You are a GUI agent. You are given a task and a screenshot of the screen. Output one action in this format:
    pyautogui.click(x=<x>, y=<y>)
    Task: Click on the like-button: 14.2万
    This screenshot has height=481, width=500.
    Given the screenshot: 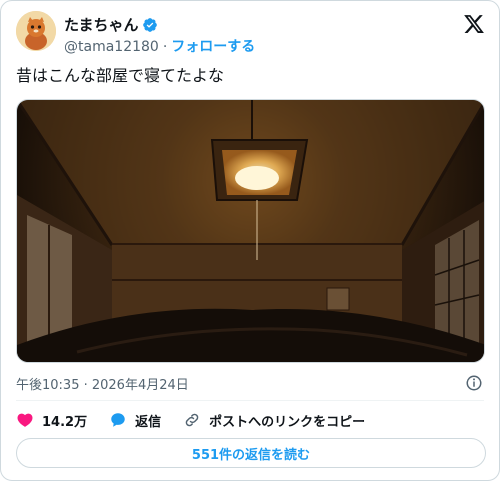 What is the action you would take?
    pyautogui.click(x=51, y=420)
    